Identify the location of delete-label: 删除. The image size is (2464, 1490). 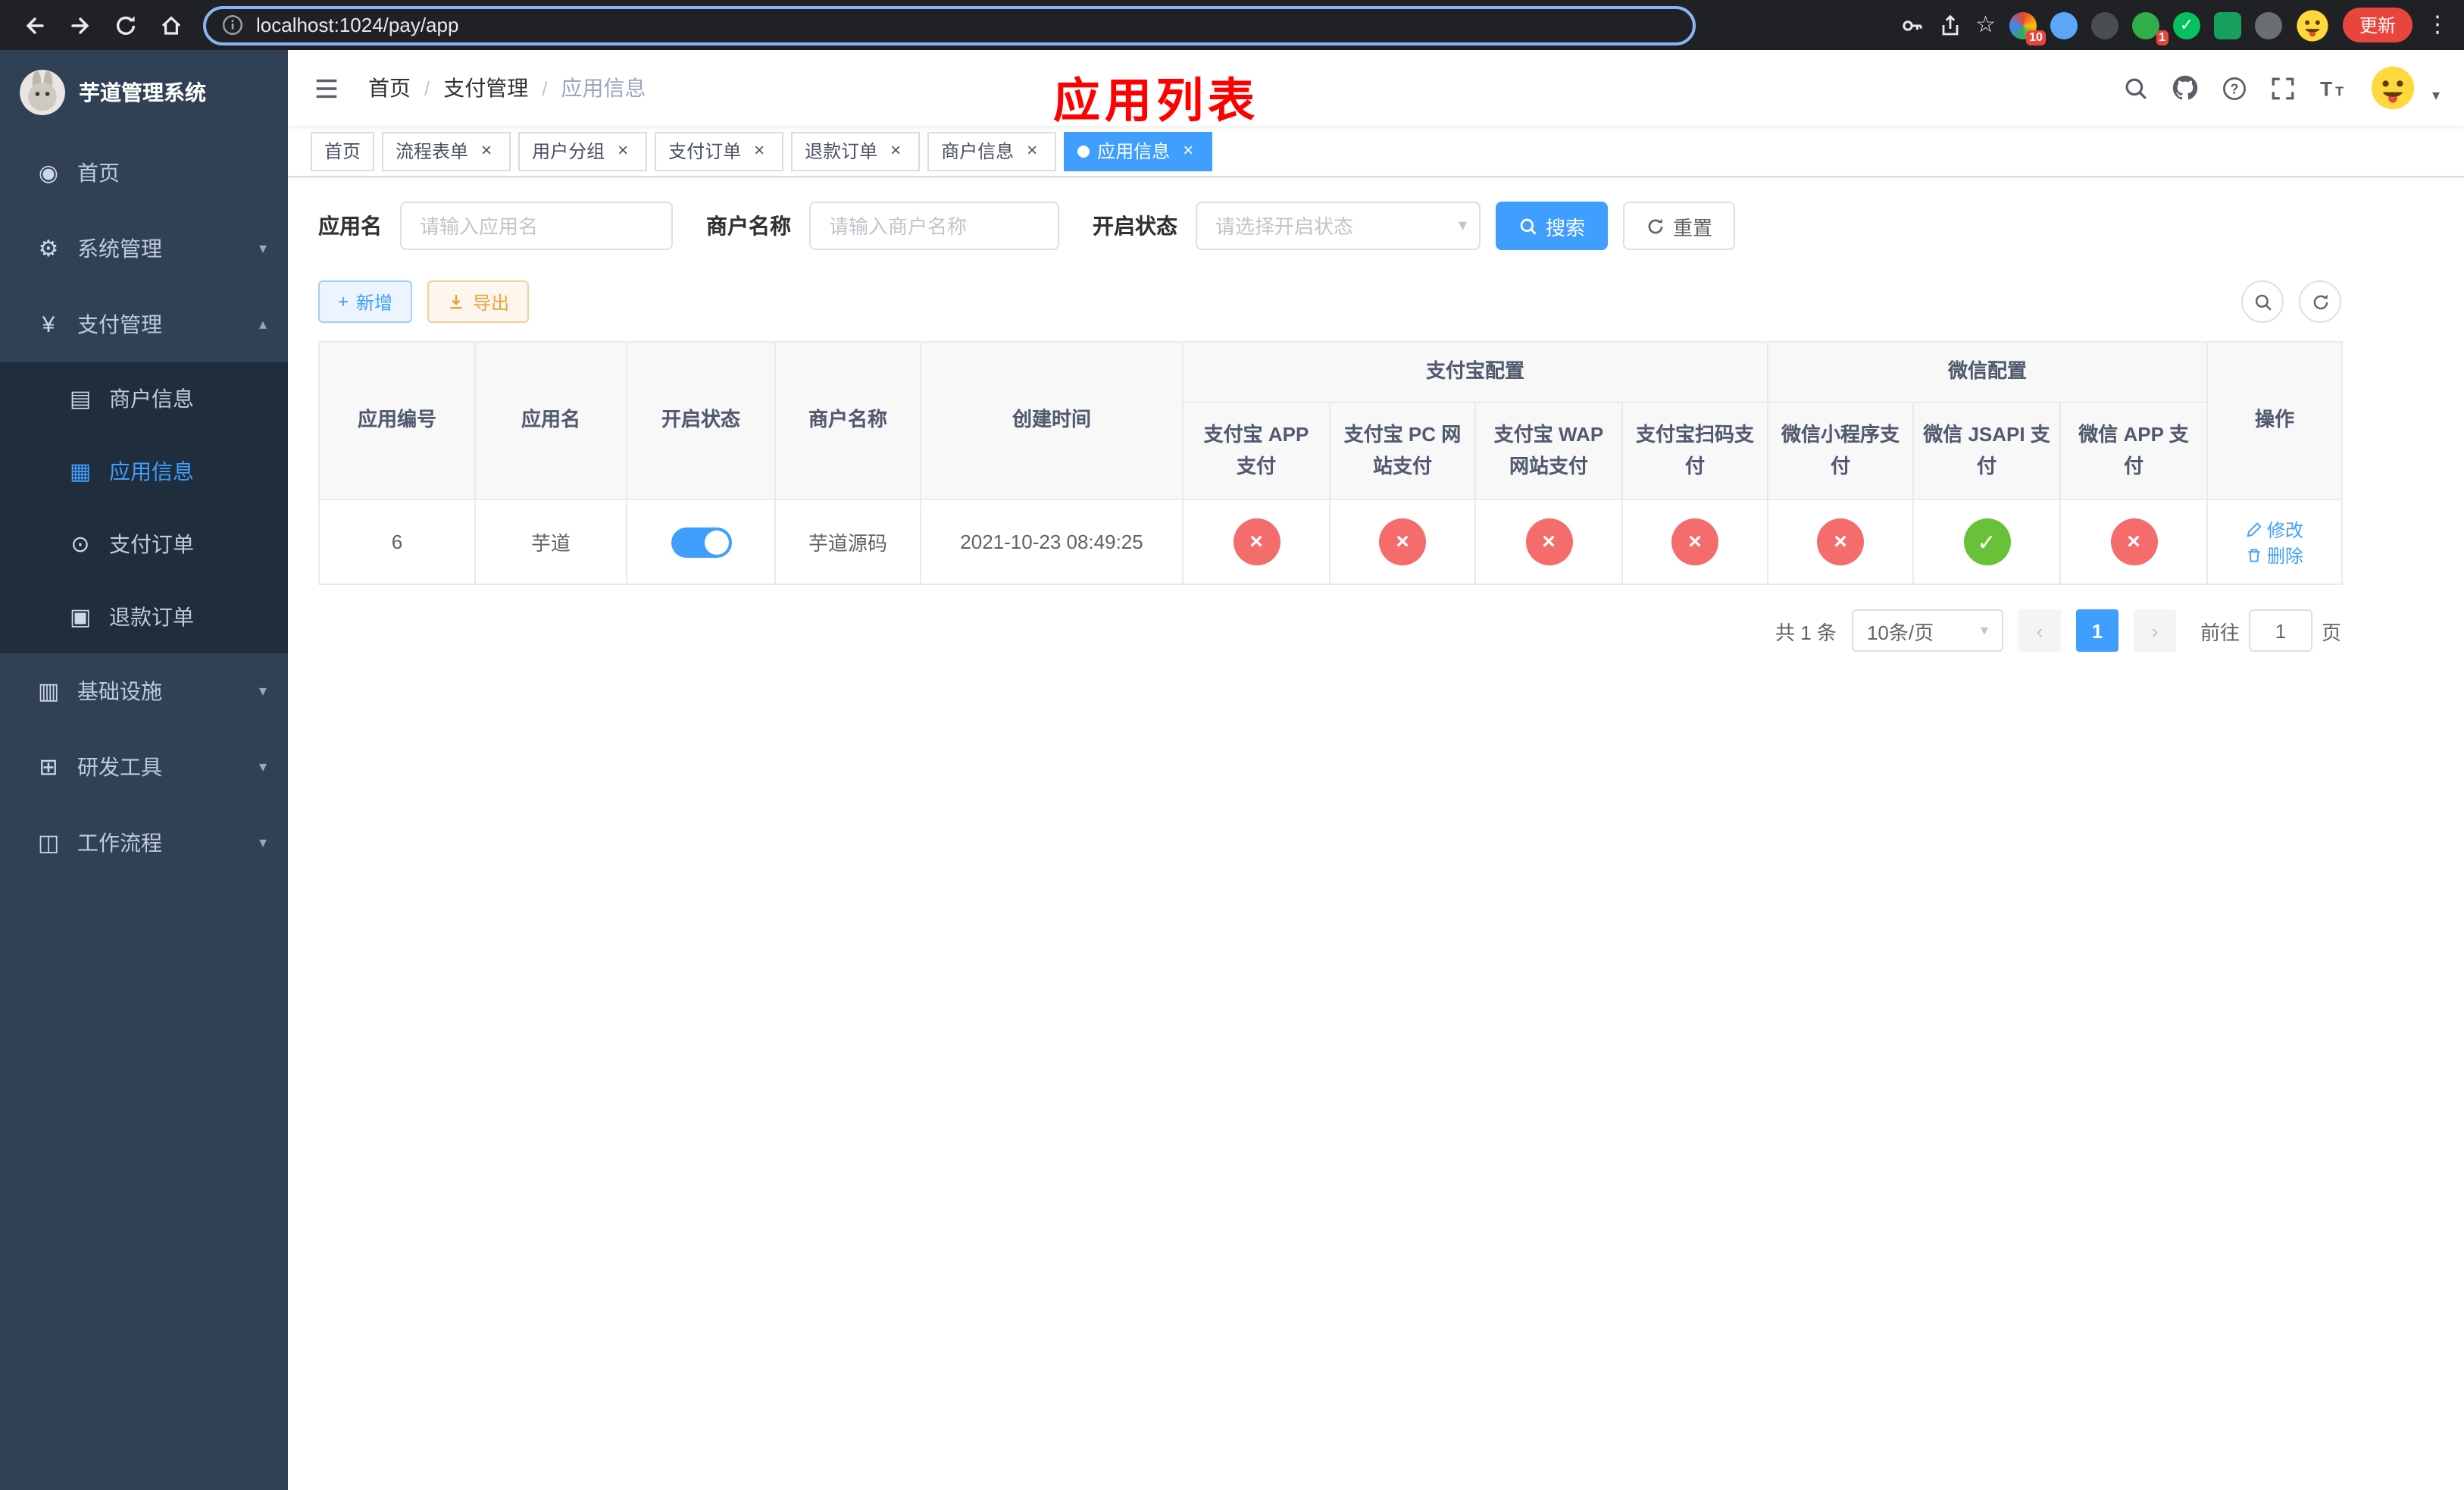
(2285, 556).